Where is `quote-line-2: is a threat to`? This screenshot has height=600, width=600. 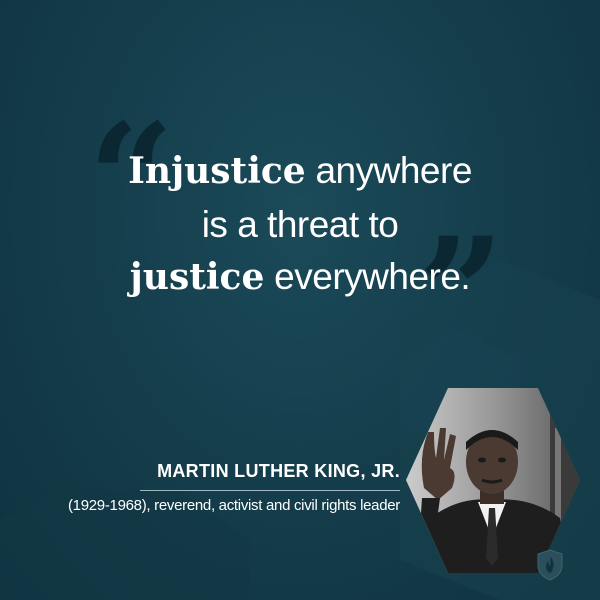 quote-line-2: is a threat to is located at coordinates (300, 224).